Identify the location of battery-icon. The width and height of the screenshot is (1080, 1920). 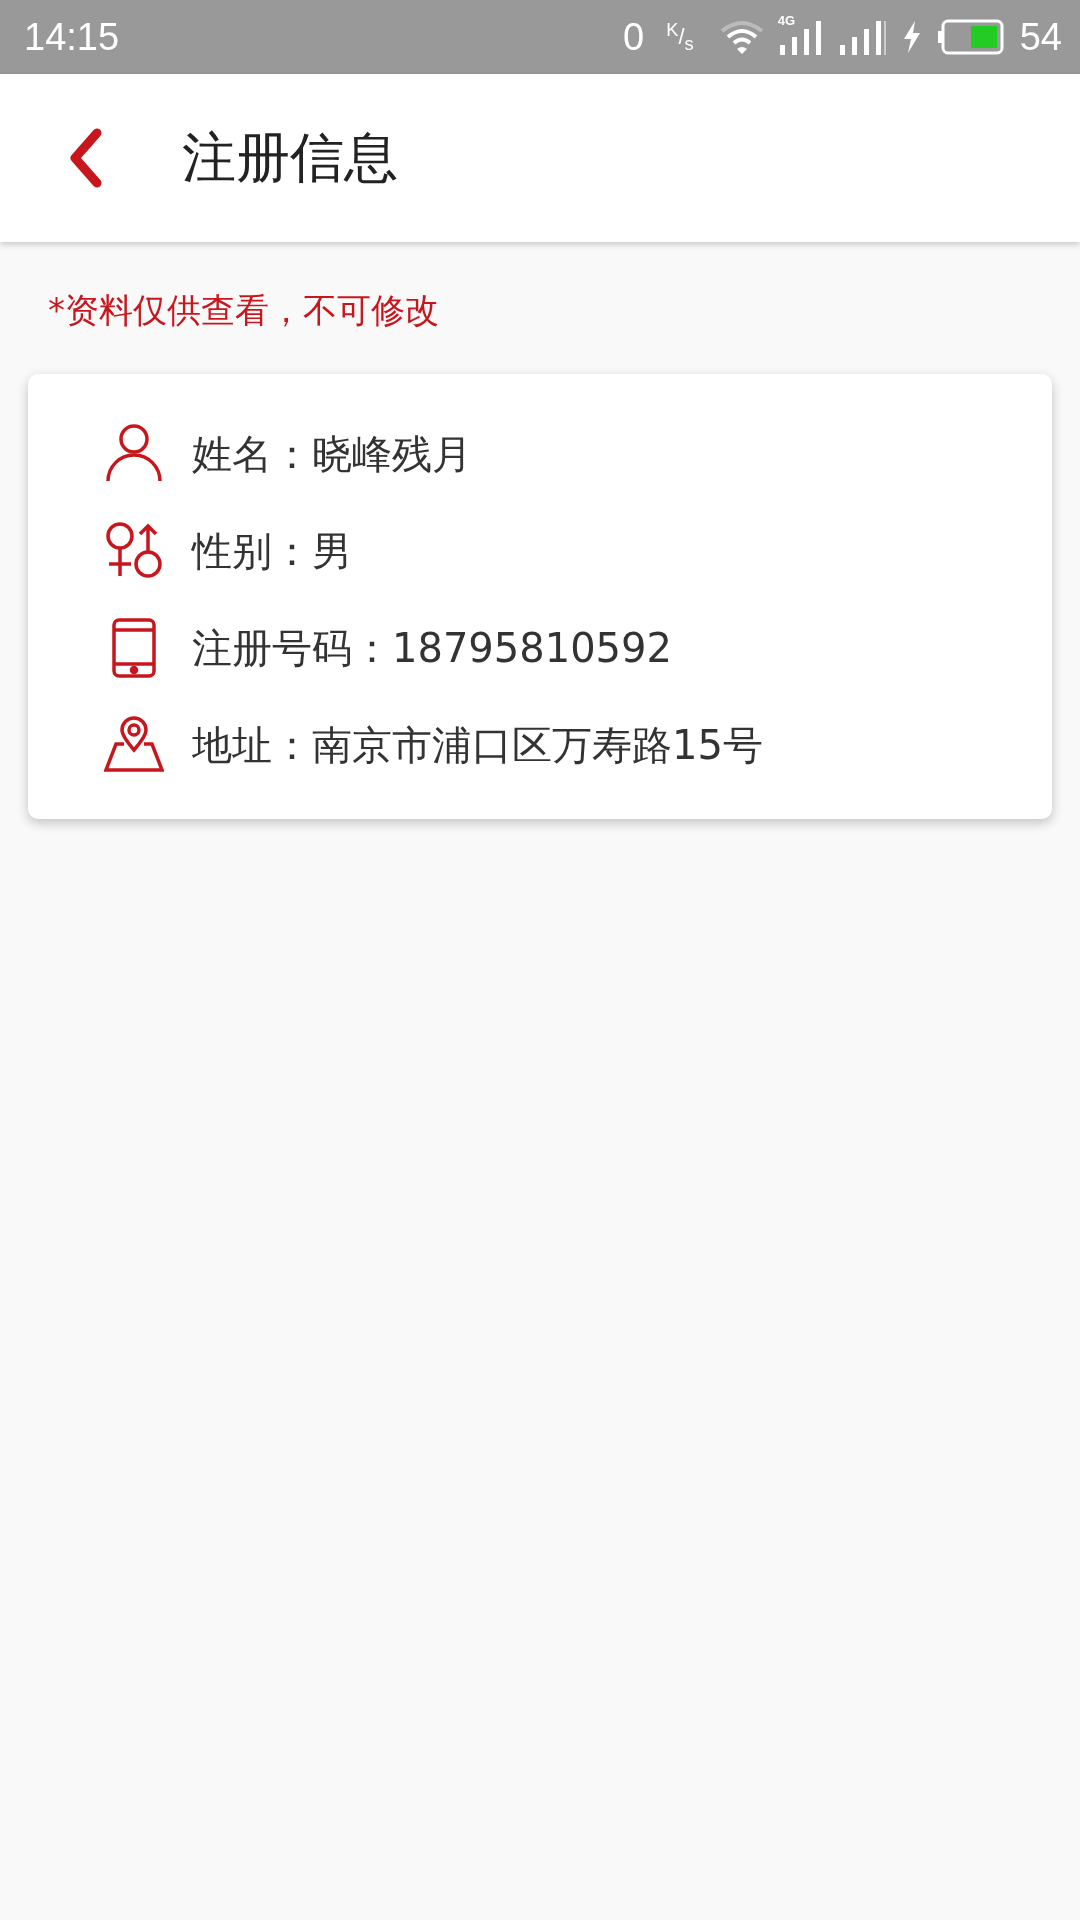
(970, 37).